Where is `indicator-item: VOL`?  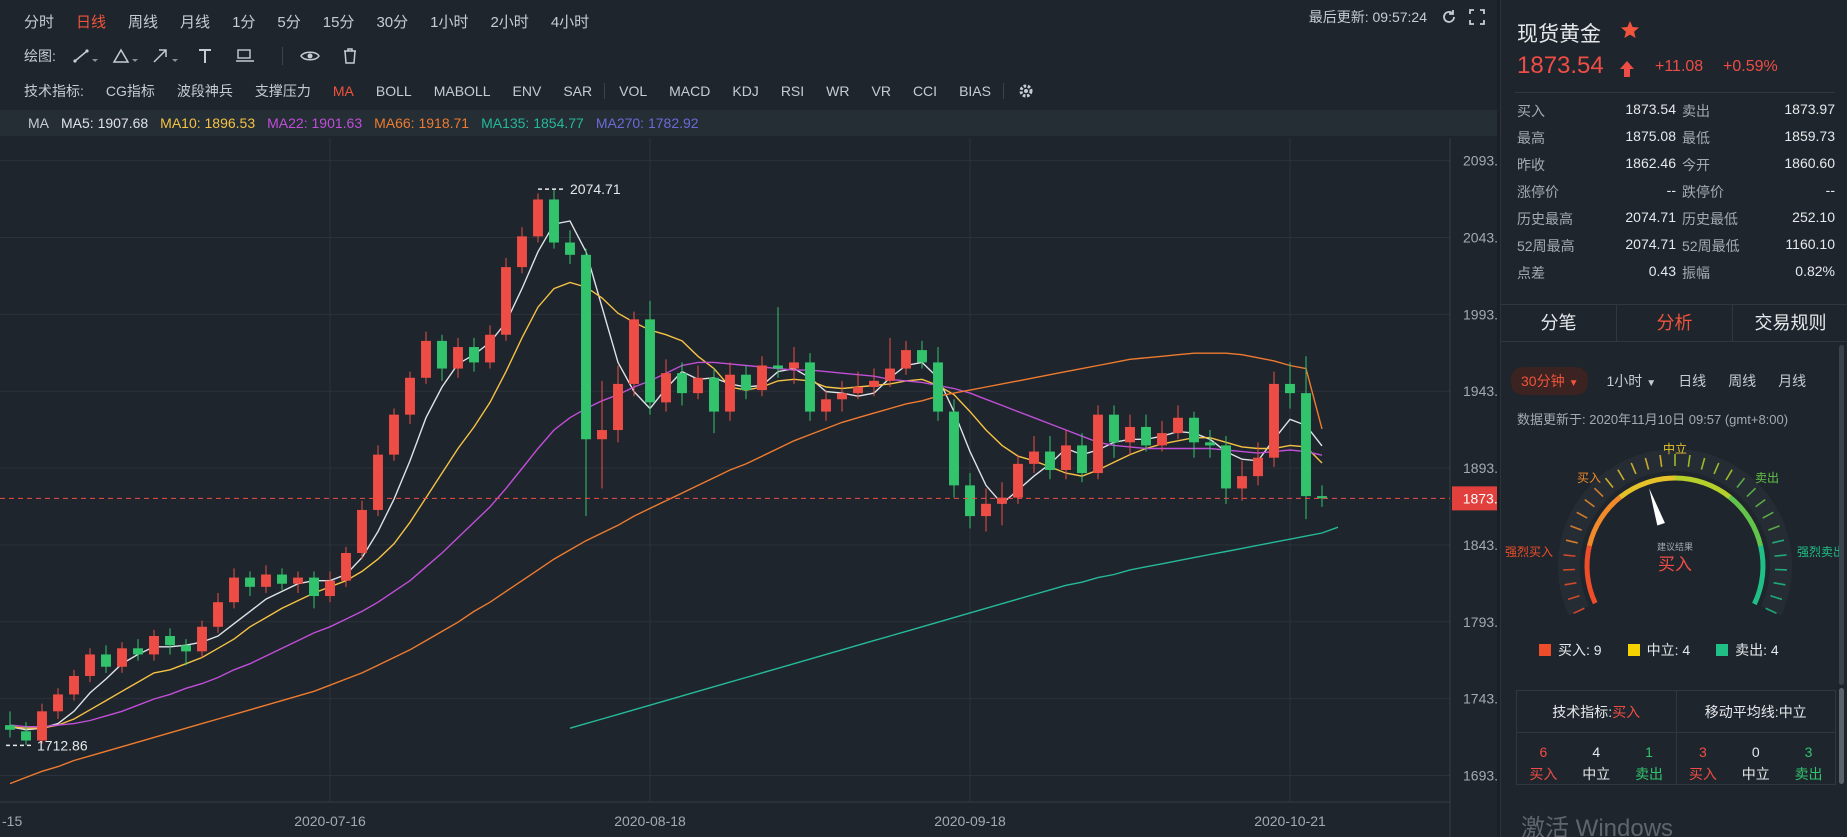
indicator-item: VOL is located at coordinates (633, 91).